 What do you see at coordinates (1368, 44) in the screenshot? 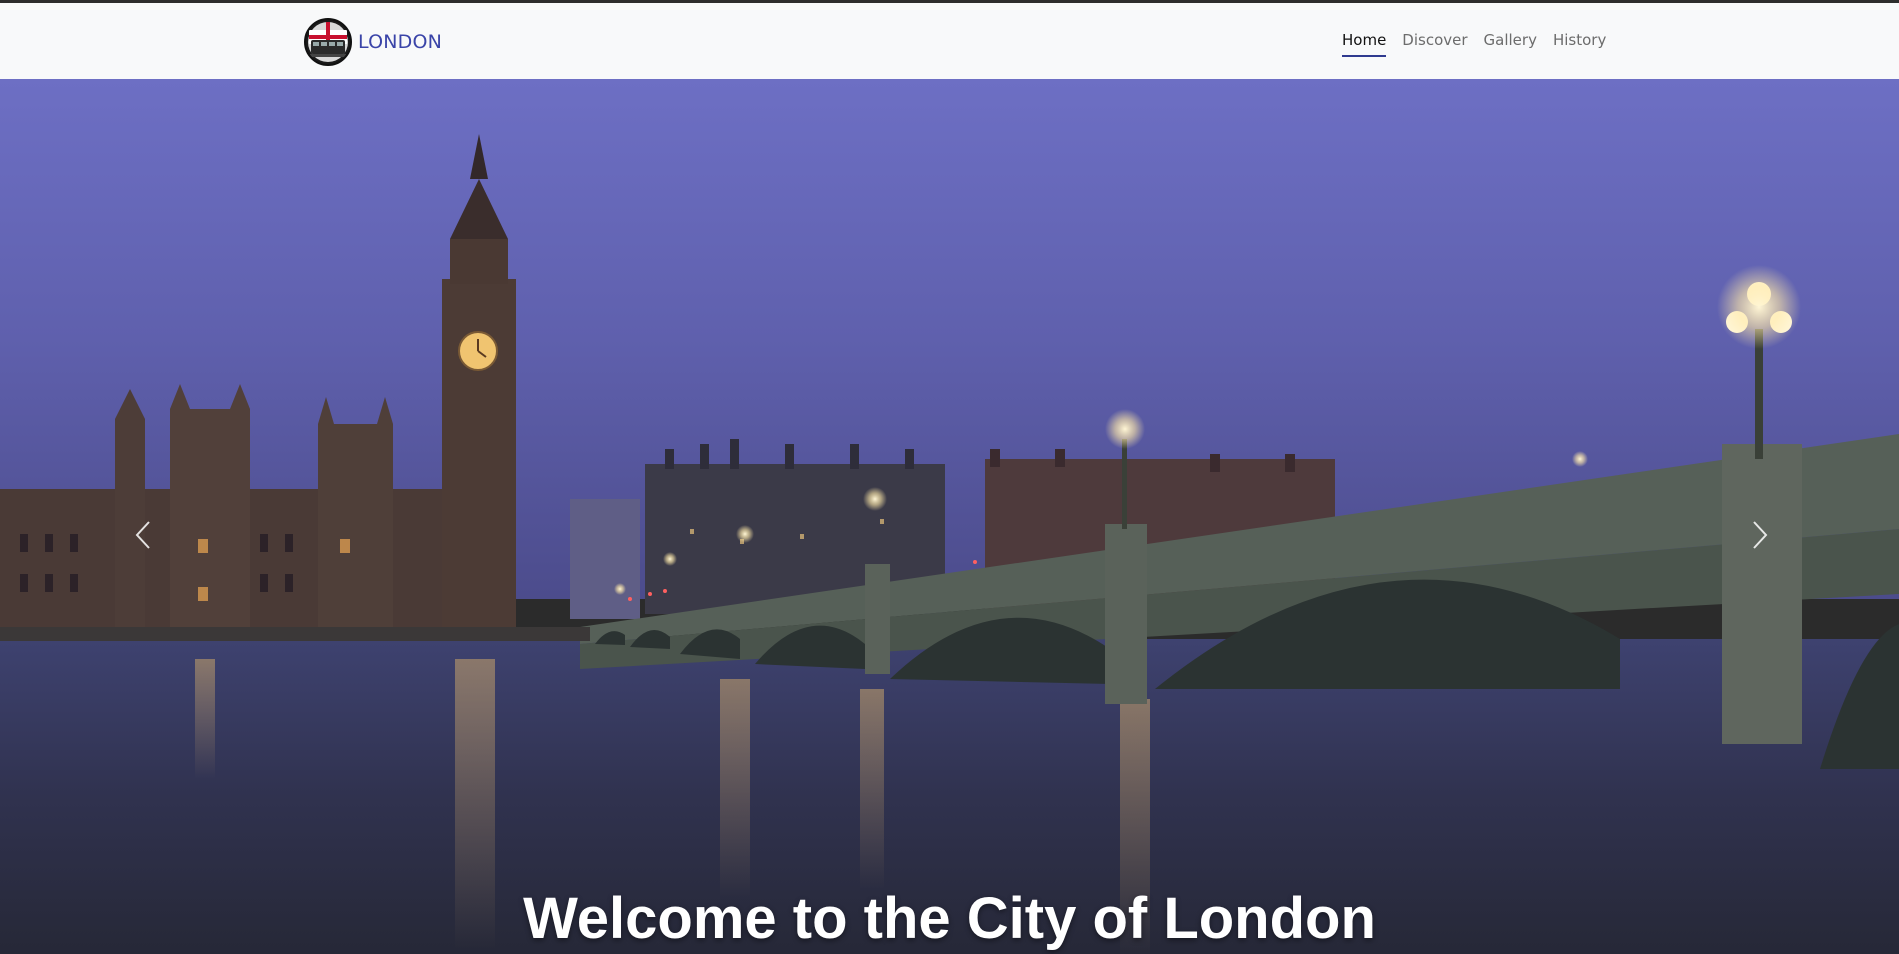
I see `nav-home-link: Home` at bounding box center [1368, 44].